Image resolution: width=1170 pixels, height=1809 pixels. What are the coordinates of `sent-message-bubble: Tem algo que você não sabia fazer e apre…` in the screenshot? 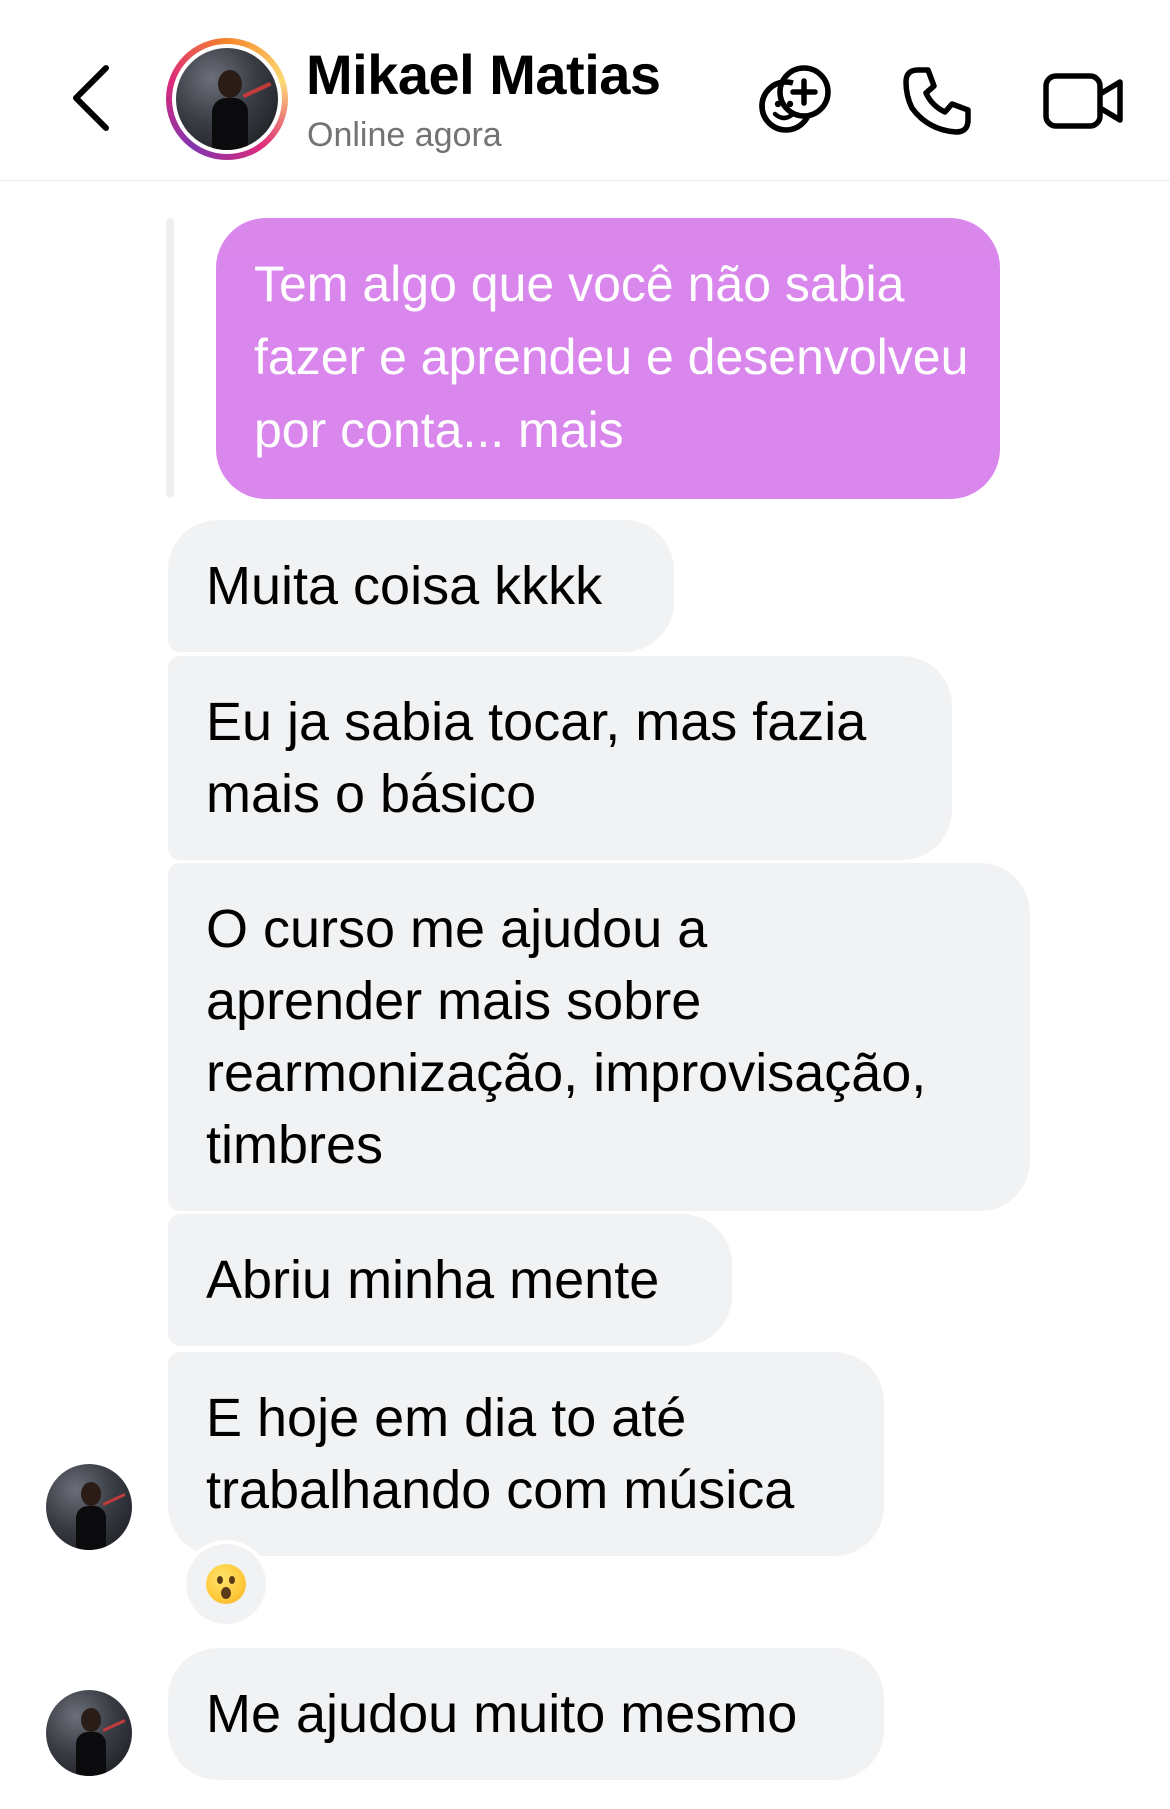 It's located at (608, 358).